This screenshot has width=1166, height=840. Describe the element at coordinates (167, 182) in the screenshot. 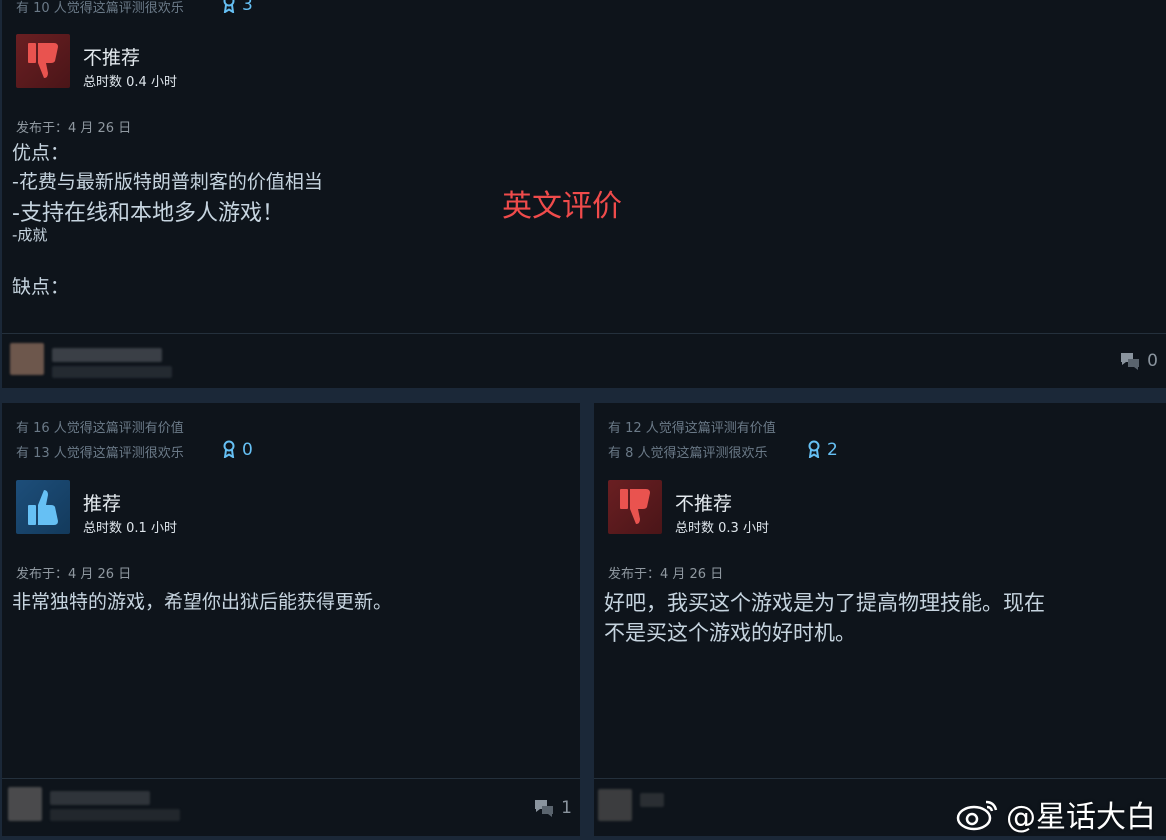

I see `review-body-line: -花费与最新版特朗普刺客的价值相当` at that location.